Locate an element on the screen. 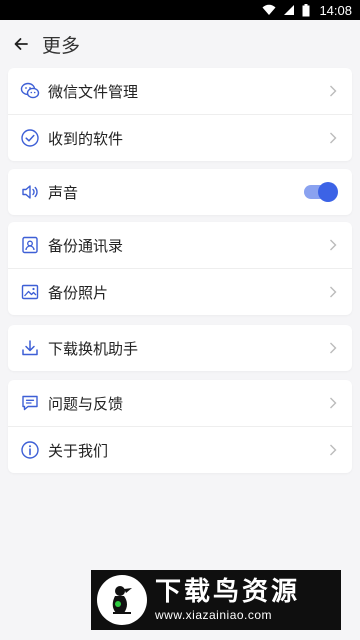 The image size is (360, 640). row-backup-contacts: 备份通讯录 is located at coordinates (180, 245).